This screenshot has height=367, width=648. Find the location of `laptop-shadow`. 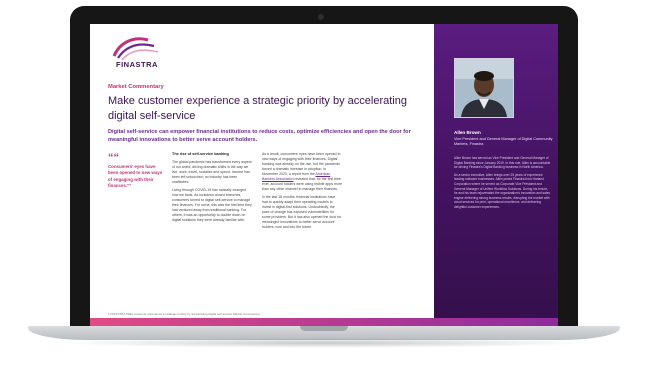

laptop-shadow is located at coordinates (324, 343).